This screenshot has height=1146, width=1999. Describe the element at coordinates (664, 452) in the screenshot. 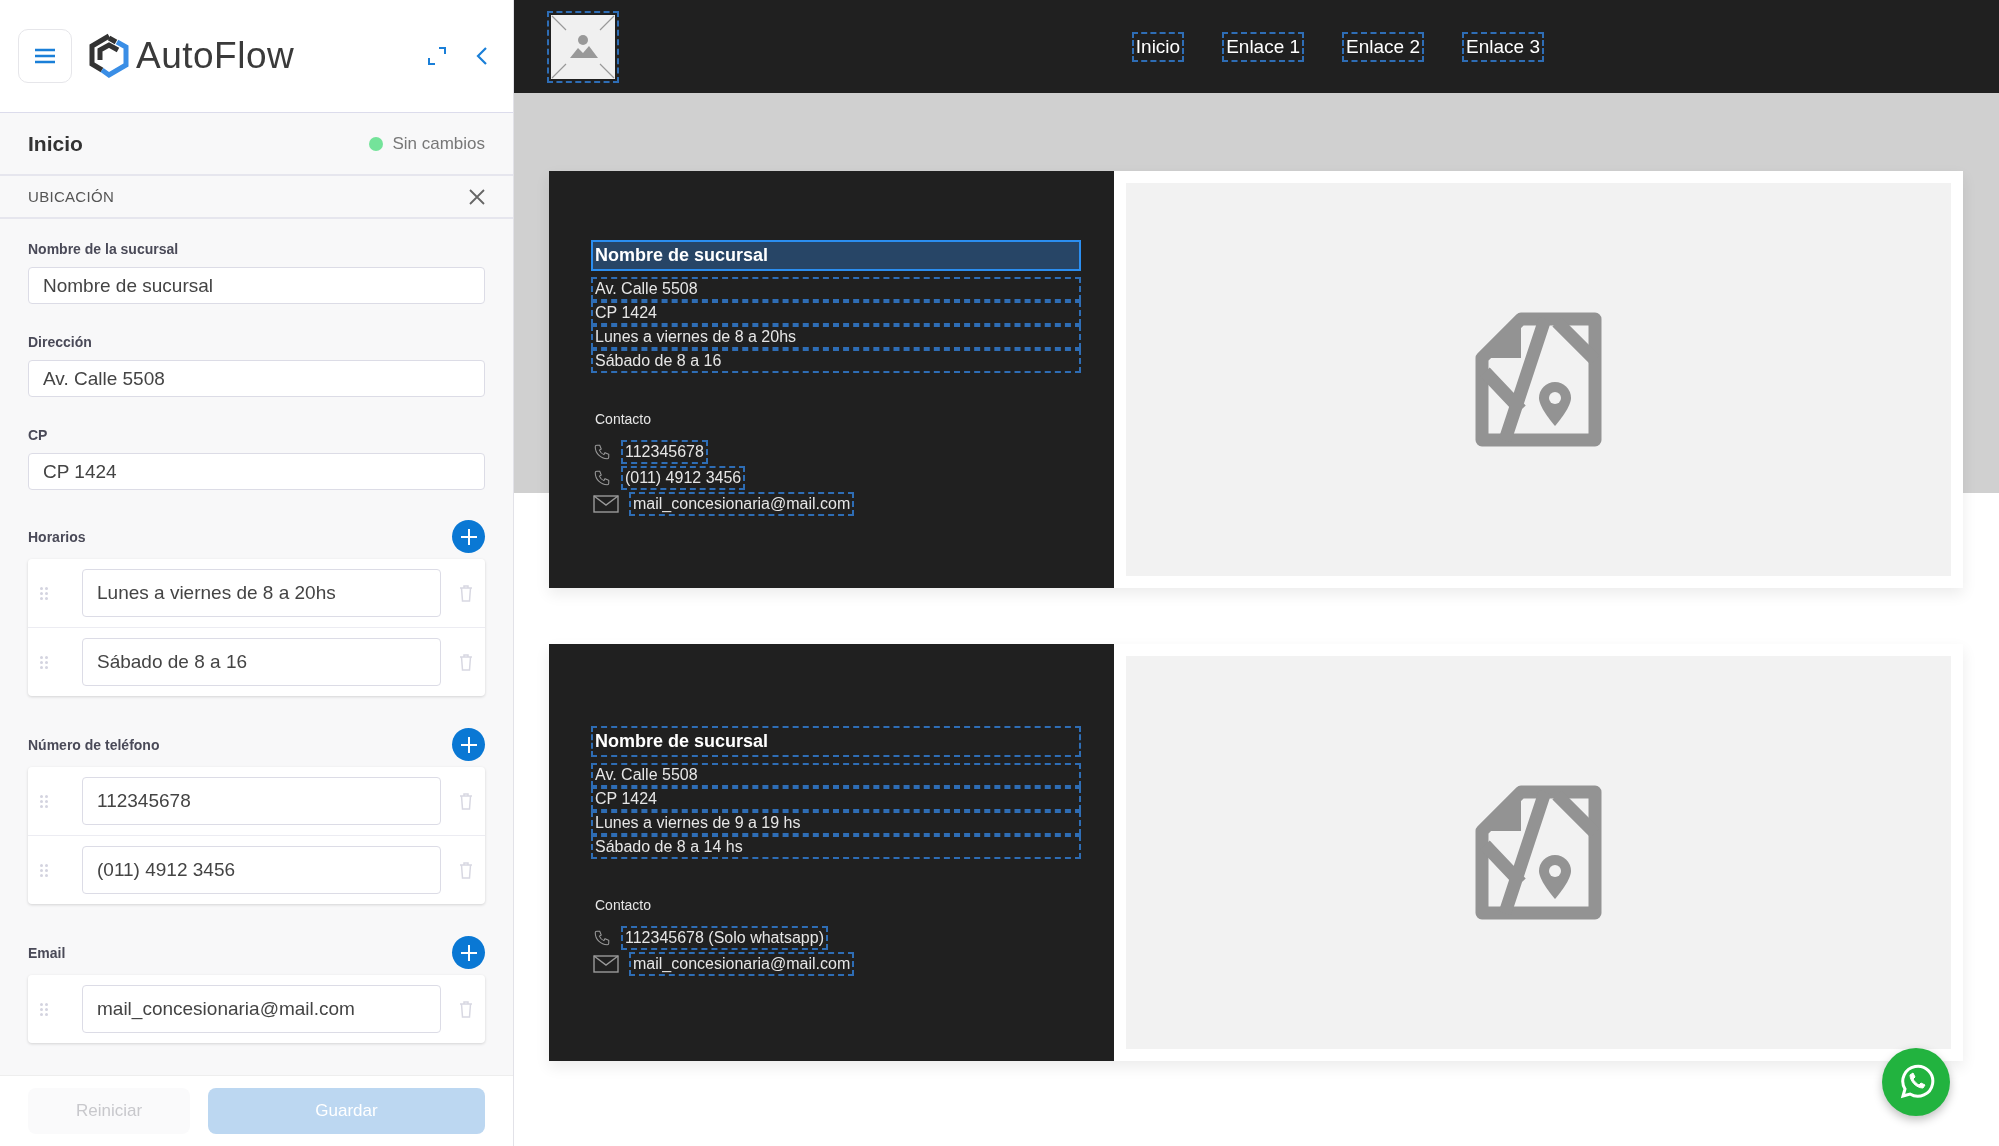

I see `contact-phone: 112345678` at that location.